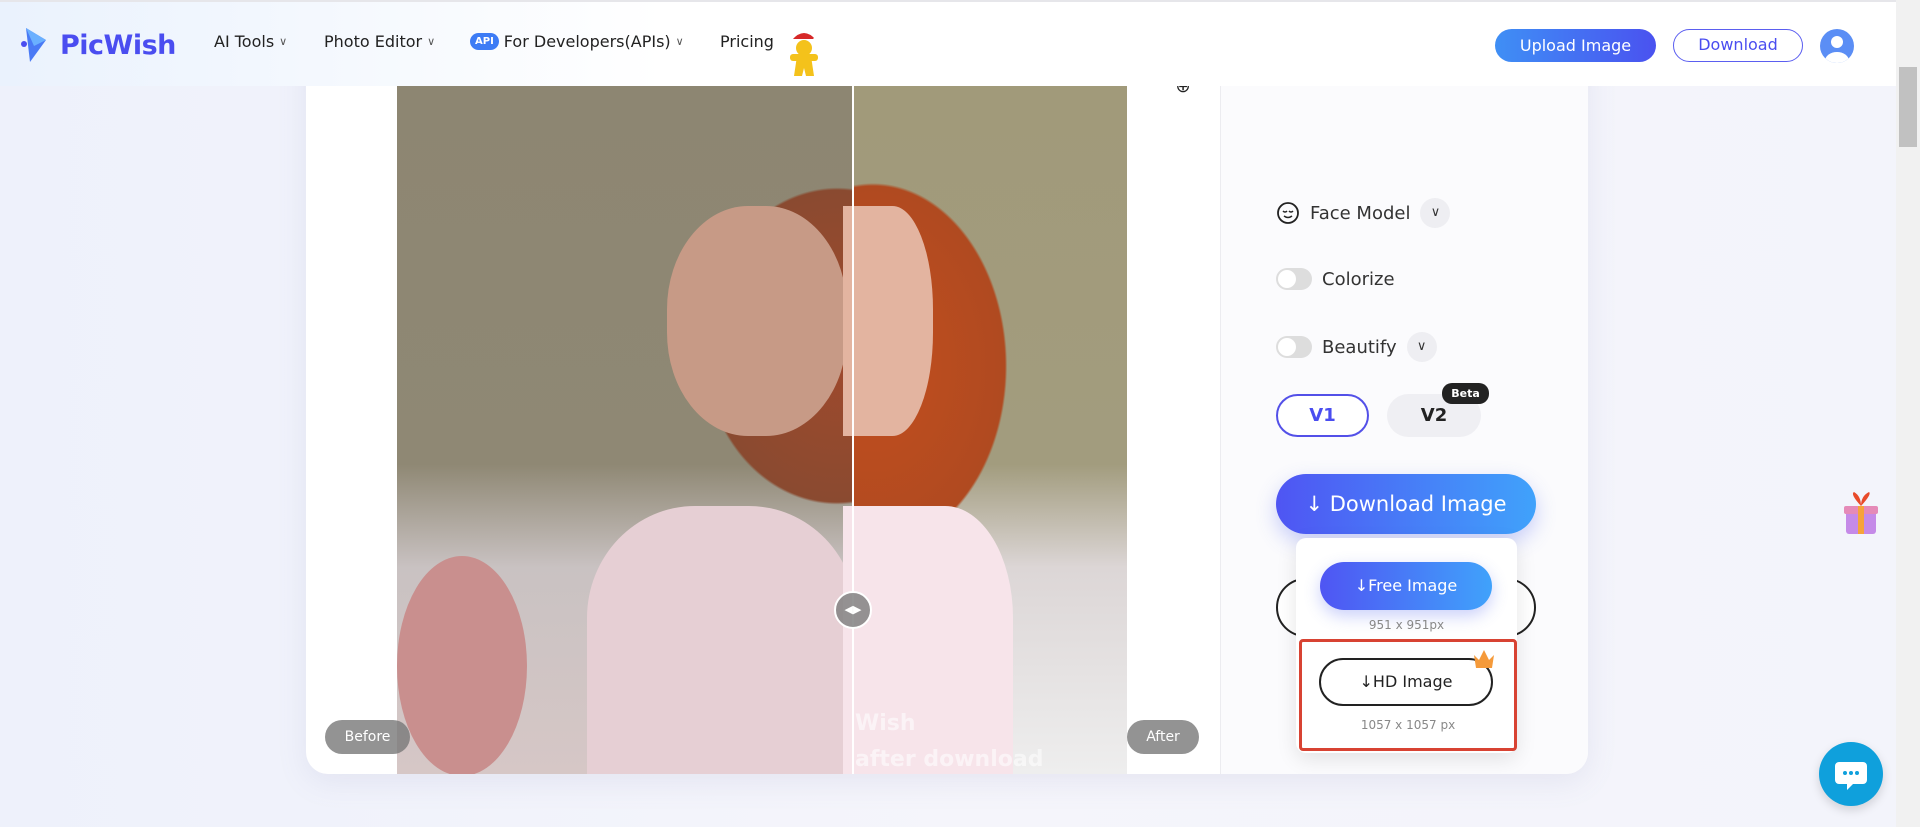 This screenshot has width=1920, height=827. I want to click on face-model-option: Face Model ∨, so click(1363, 213).